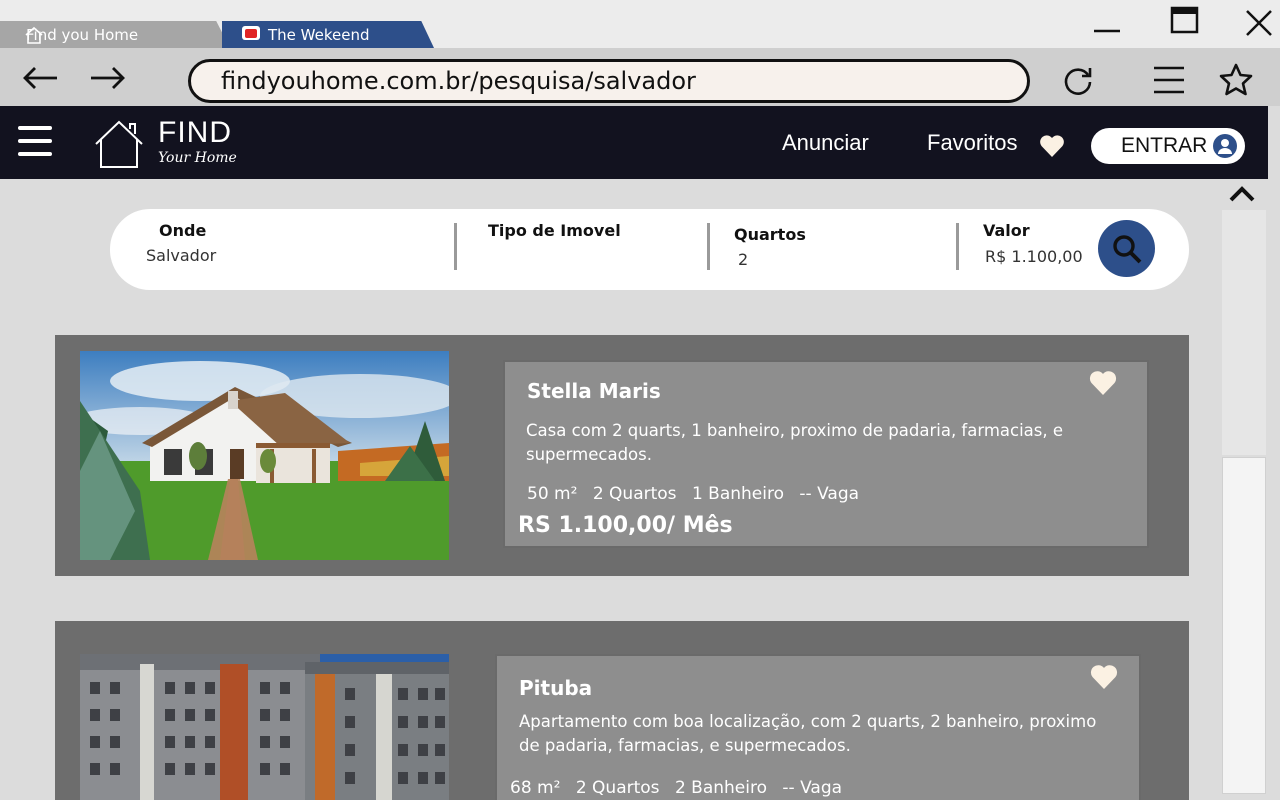 This screenshot has width=1280, height=800. I want to click on forward-button, so click(108, 78).